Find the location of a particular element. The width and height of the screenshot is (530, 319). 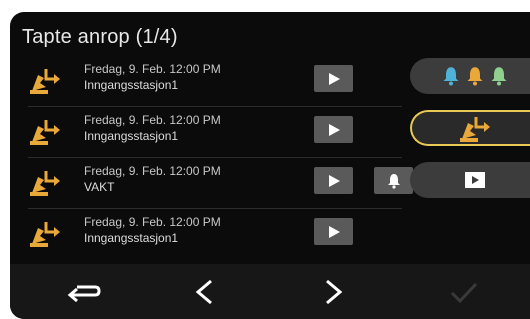

alarm-bell-button is located at coordinates (393, 180).